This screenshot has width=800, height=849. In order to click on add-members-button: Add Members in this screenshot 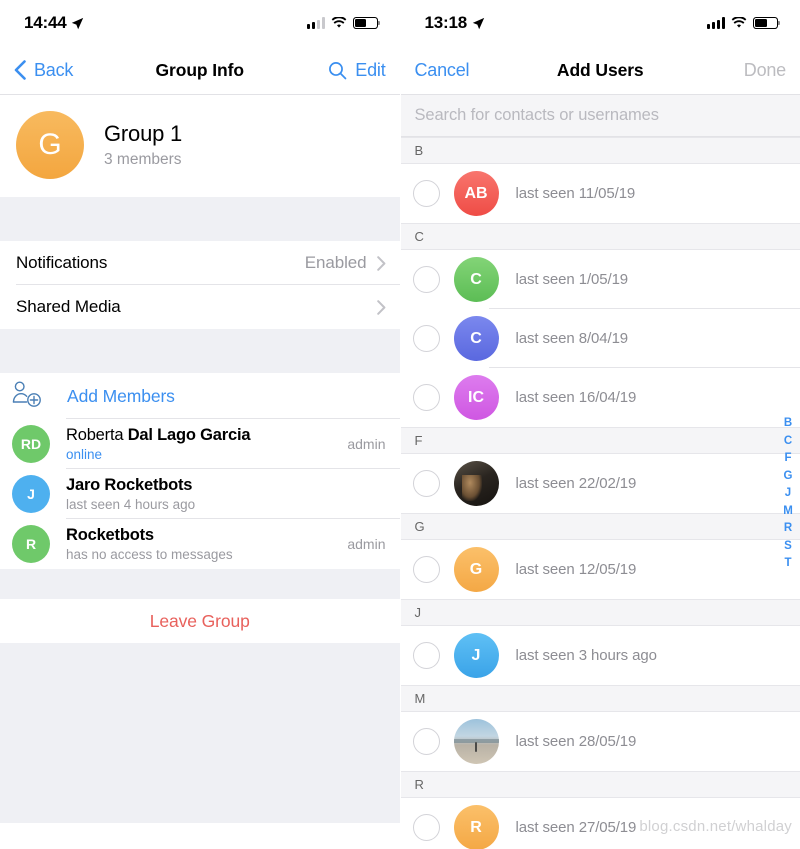, I will do `click(200, 396)`.